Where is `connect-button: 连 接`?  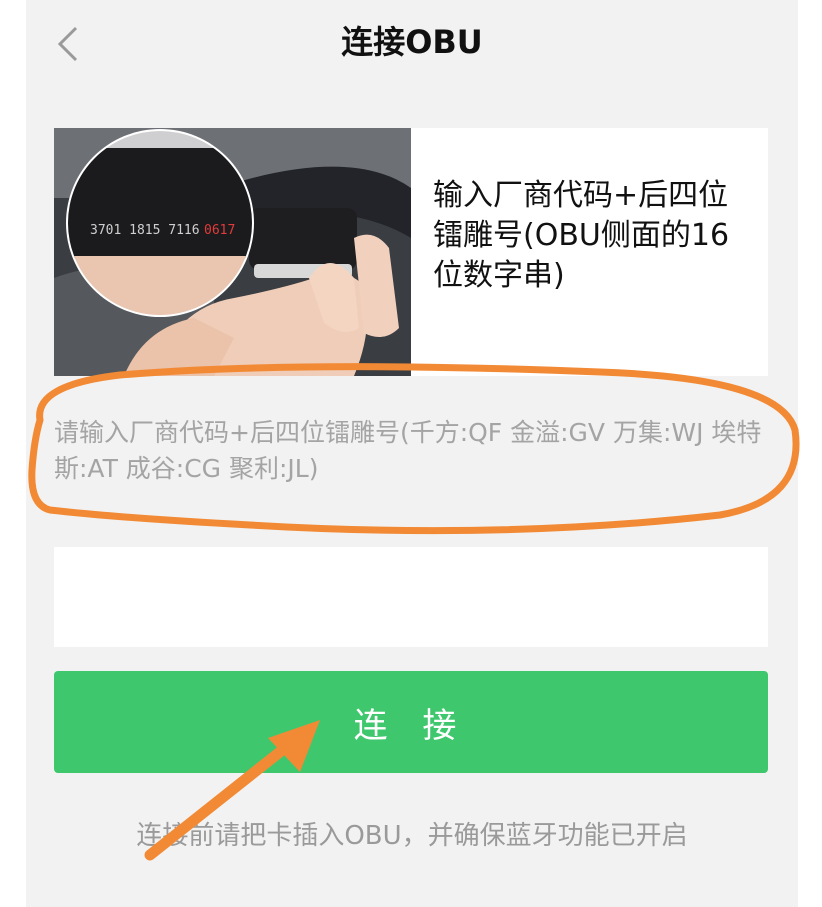
connect-button: 连 接 is located at coordinates (411, 722).